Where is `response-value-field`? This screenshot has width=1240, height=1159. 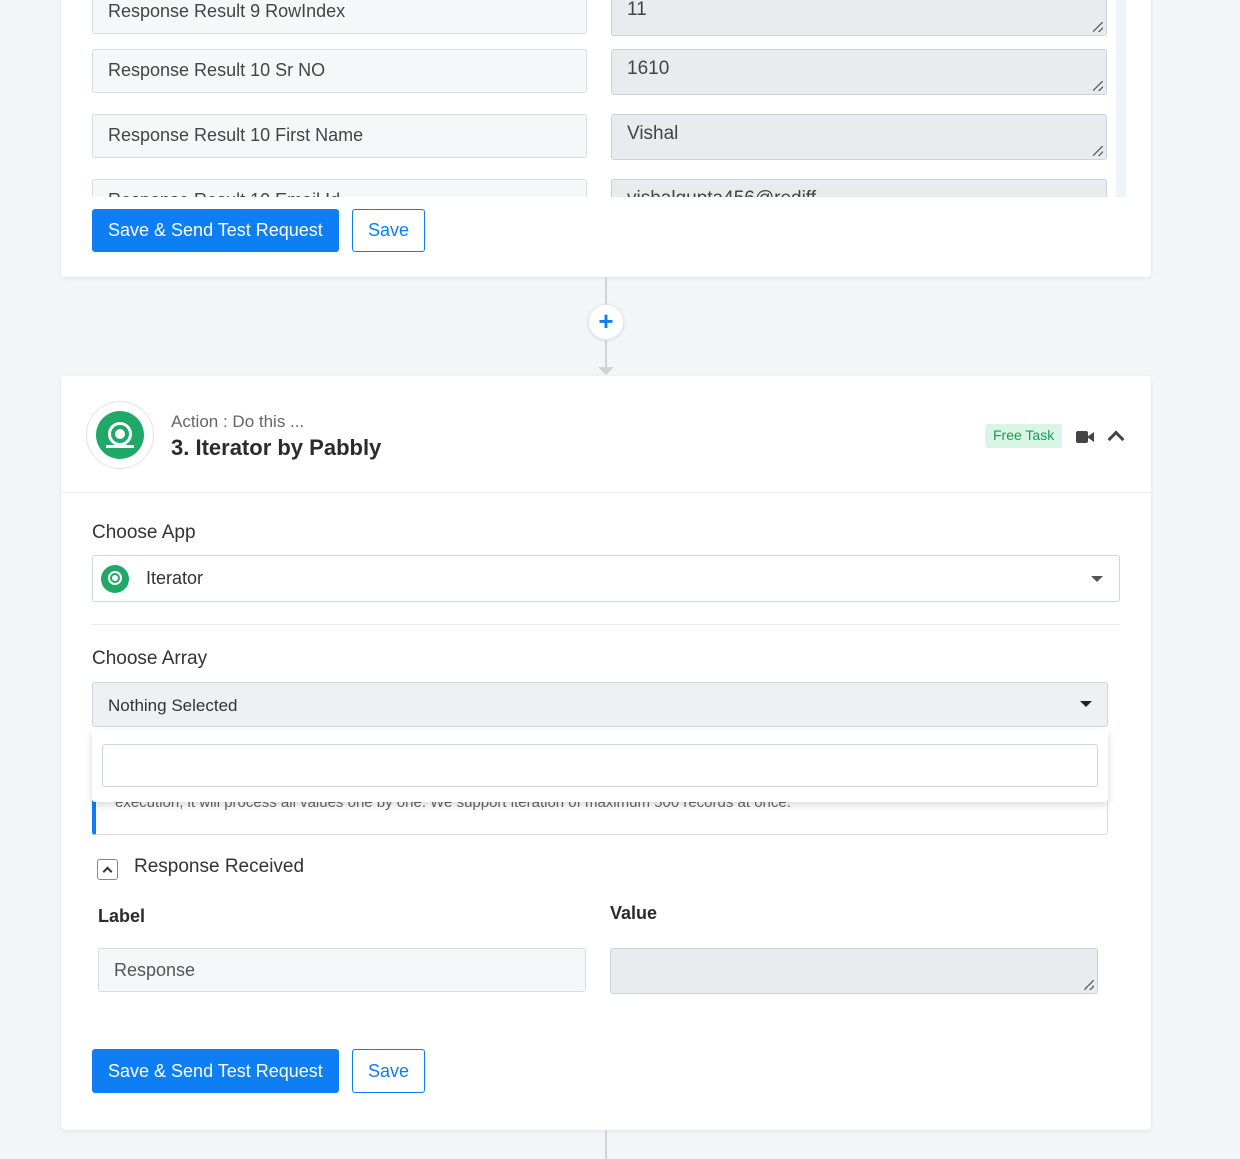 response-value-field is located at coordinates (854, 971).